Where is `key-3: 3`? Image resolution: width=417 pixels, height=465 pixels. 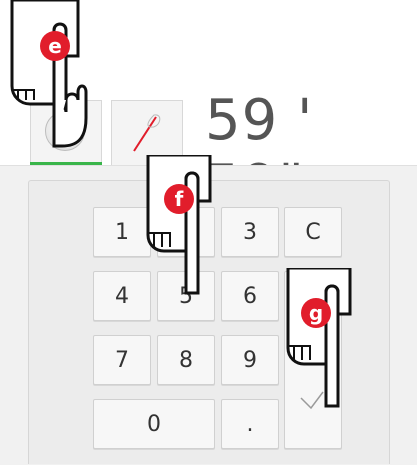 key-3: 3 is located at coordinates (250, 232).